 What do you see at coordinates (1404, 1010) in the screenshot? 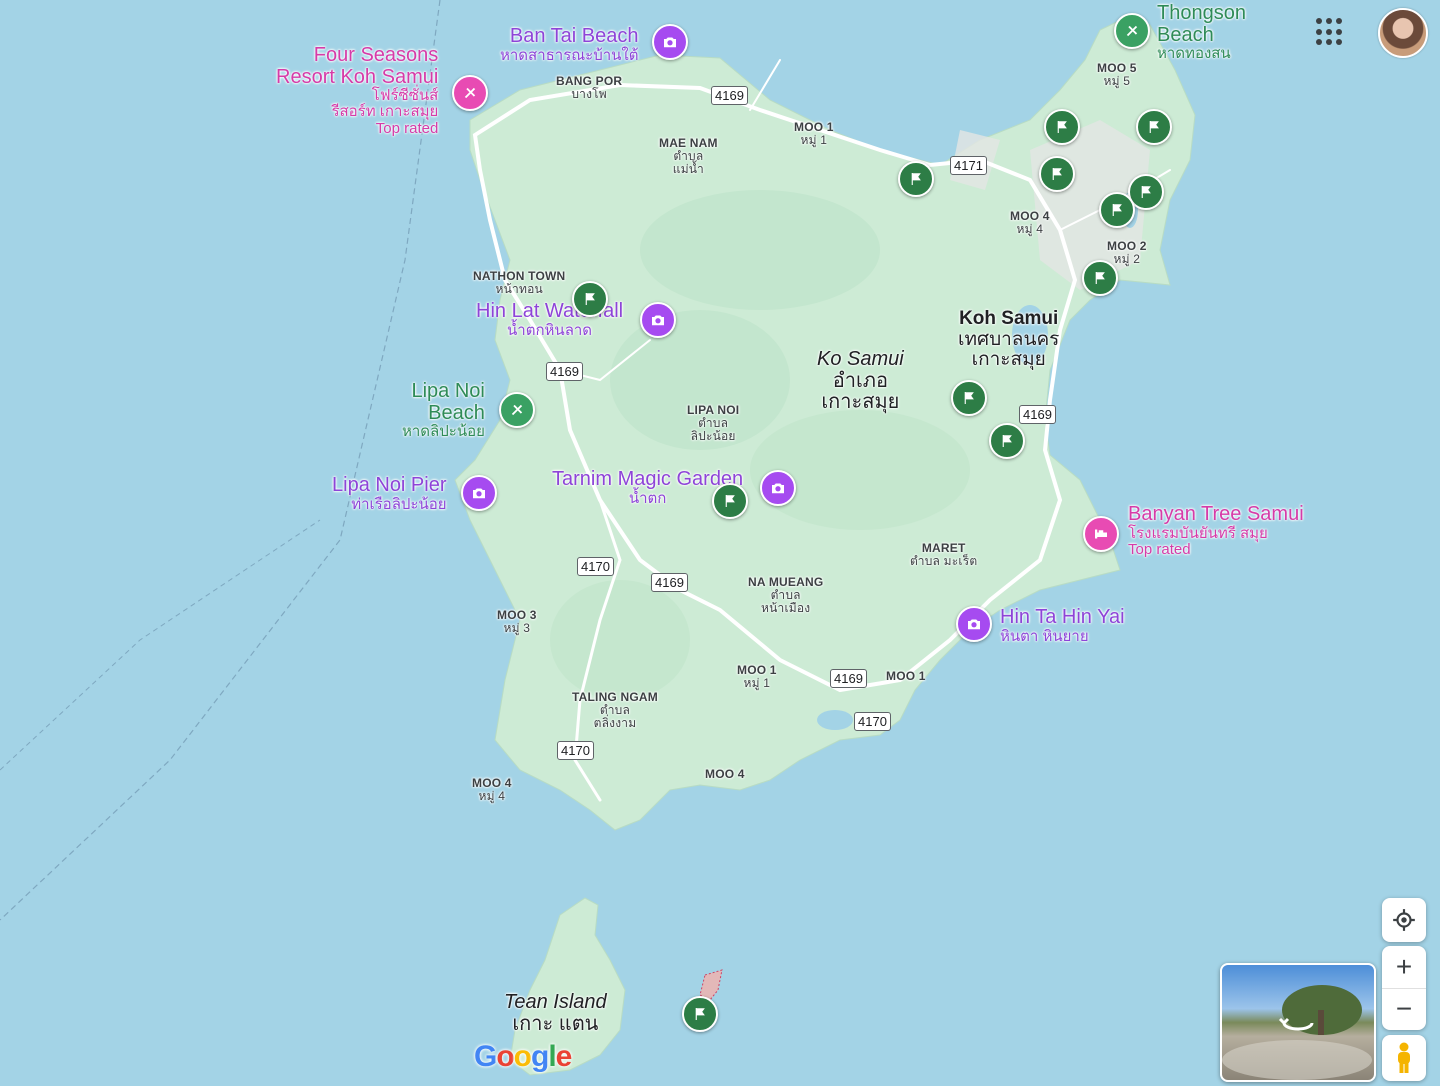
I see `zoom-out-button: −` at bounding box center [1404, 1010].